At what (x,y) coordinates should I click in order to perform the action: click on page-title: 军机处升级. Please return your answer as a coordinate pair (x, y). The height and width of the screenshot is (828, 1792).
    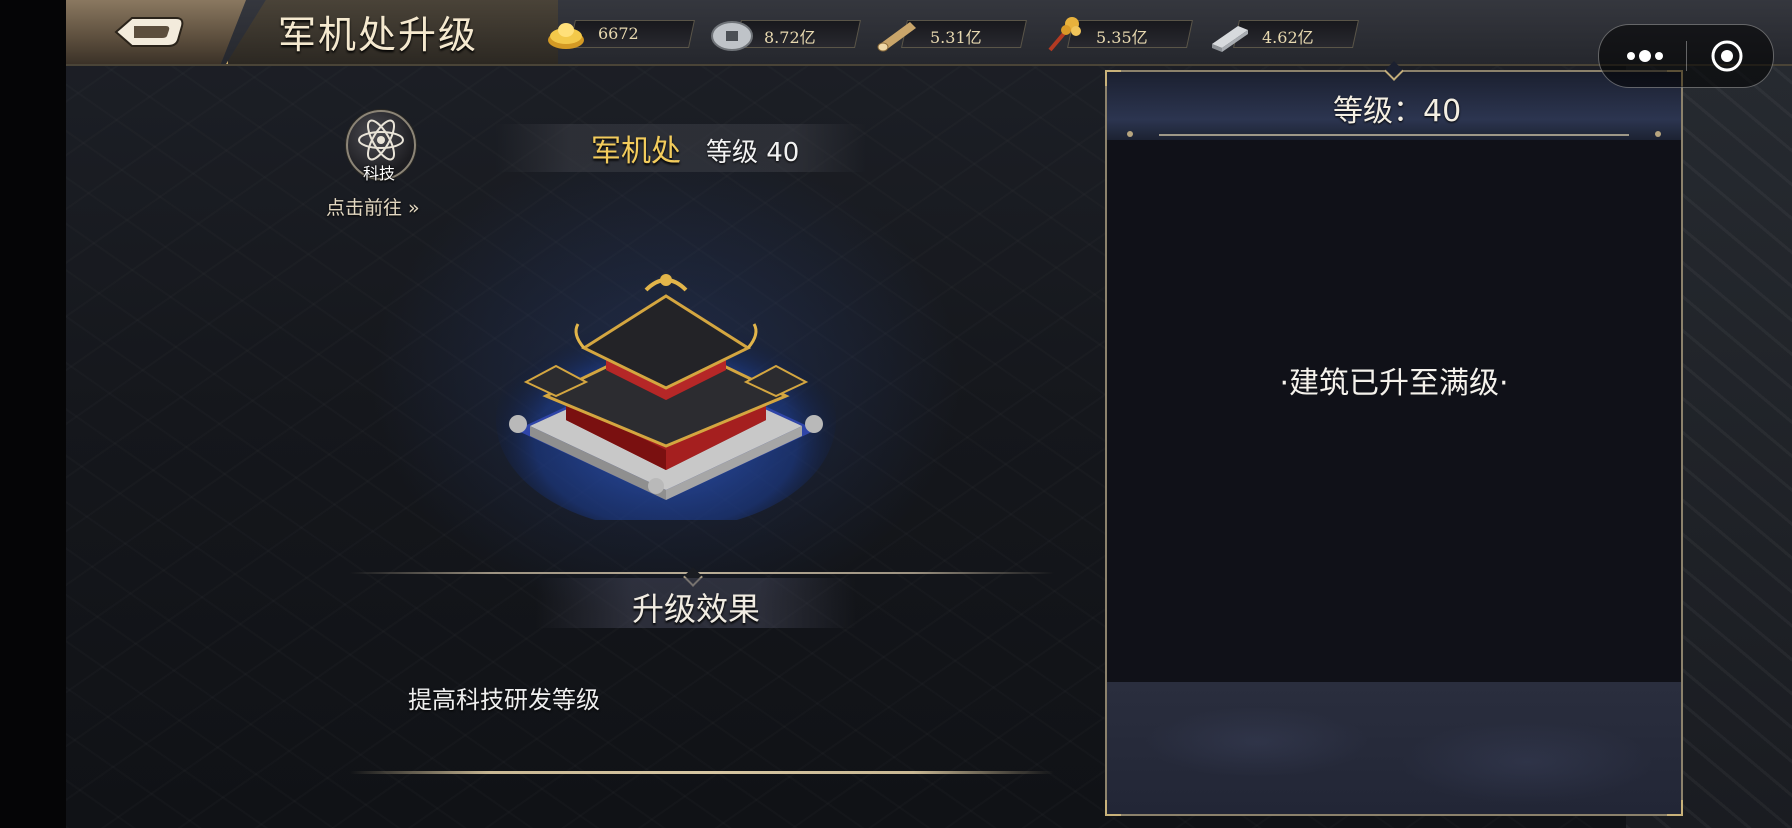
    Looking at the image, I should click on (378, 35).